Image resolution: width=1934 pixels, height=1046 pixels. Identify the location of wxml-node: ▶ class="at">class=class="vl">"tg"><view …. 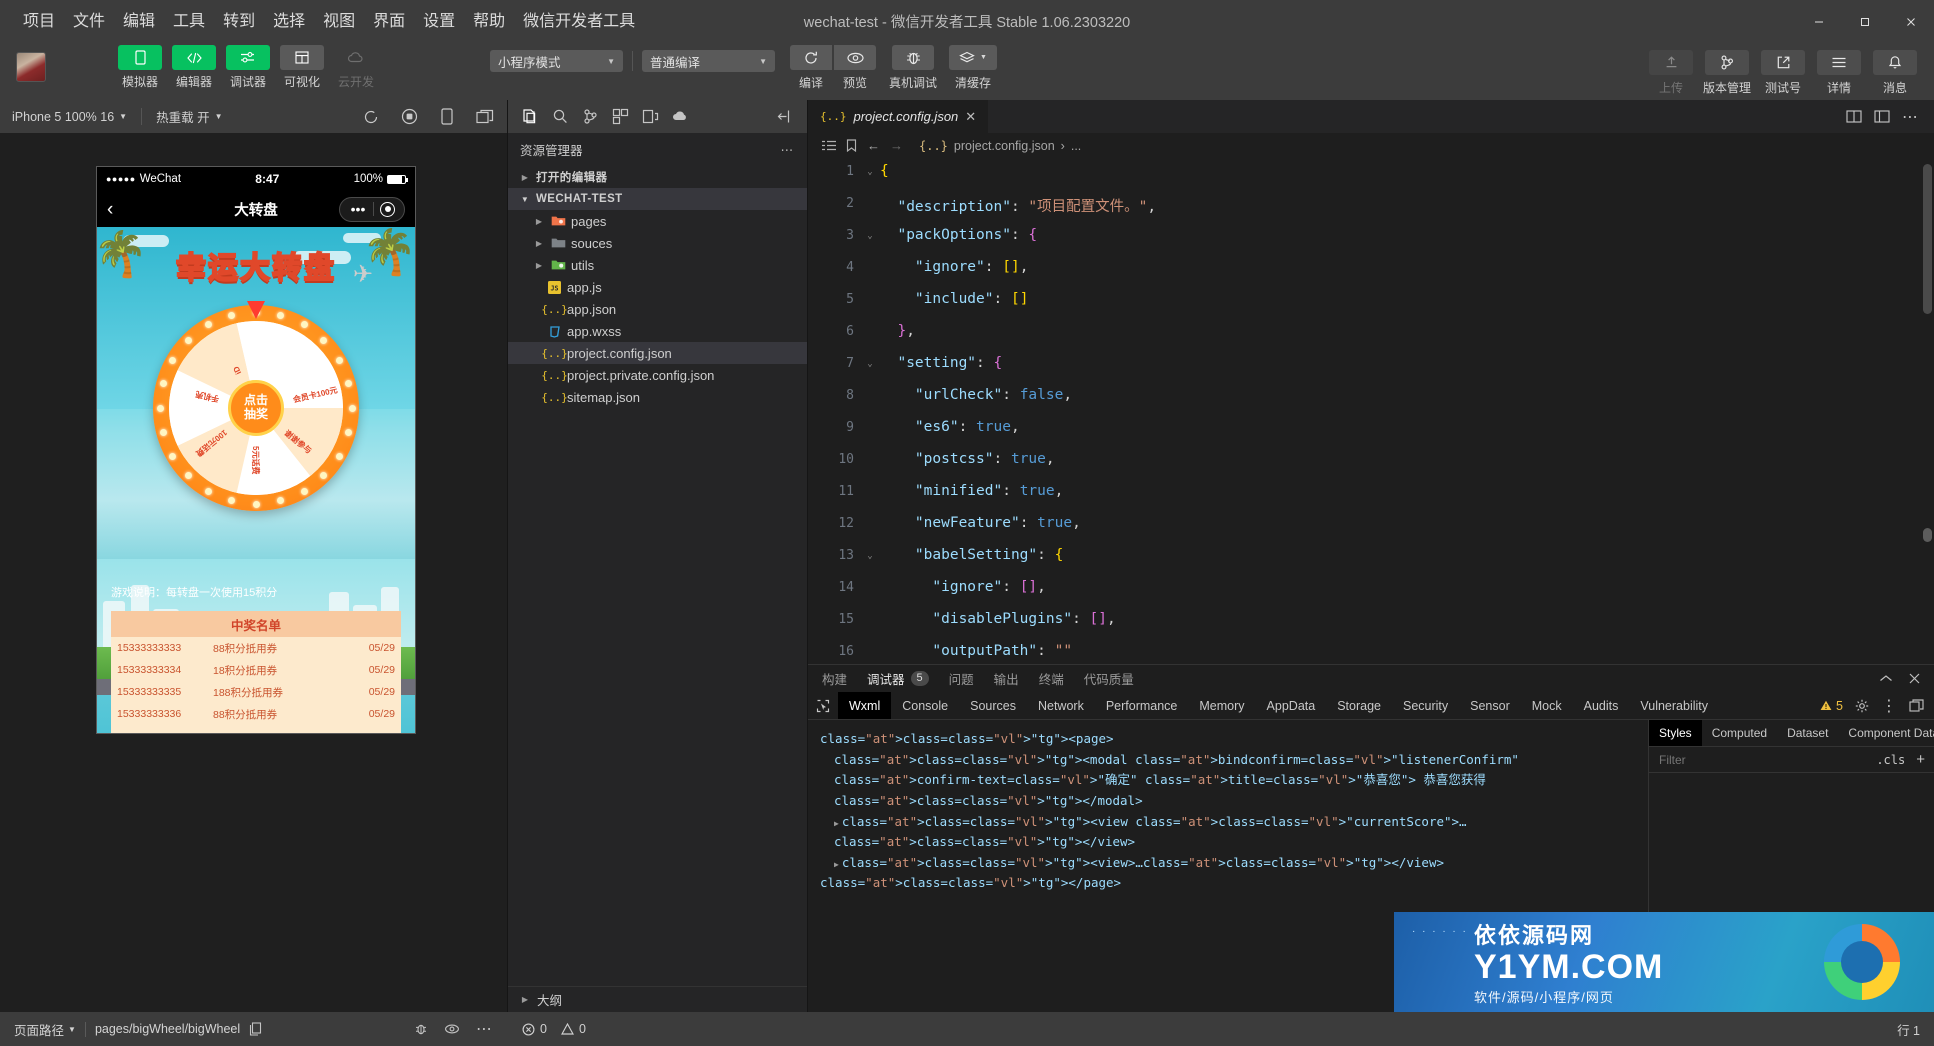
(1228, 832).